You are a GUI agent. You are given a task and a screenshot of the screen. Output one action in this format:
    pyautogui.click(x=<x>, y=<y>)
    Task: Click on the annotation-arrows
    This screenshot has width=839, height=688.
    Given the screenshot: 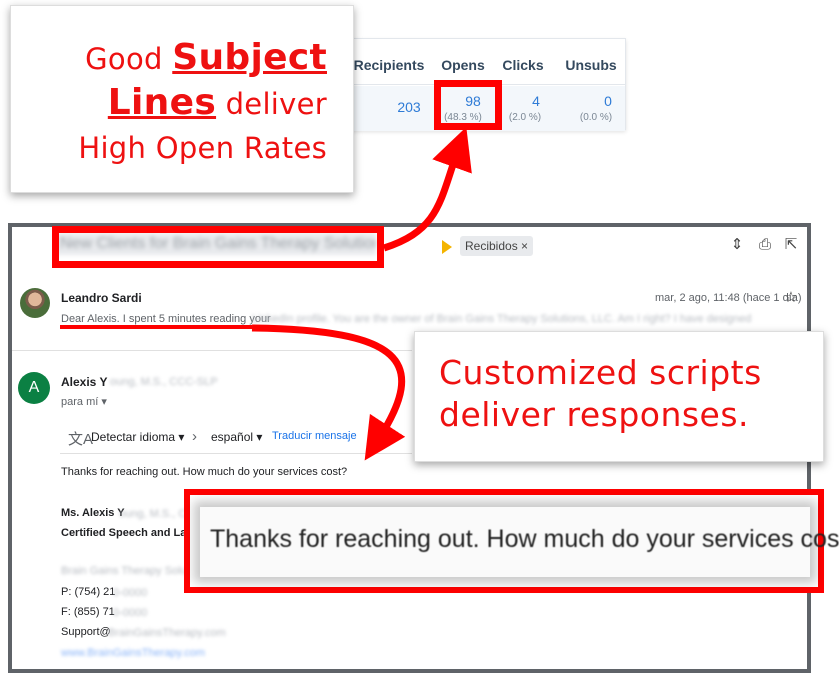 What is the action you would take?
    pyautogui.click(x=361, y=293)
    